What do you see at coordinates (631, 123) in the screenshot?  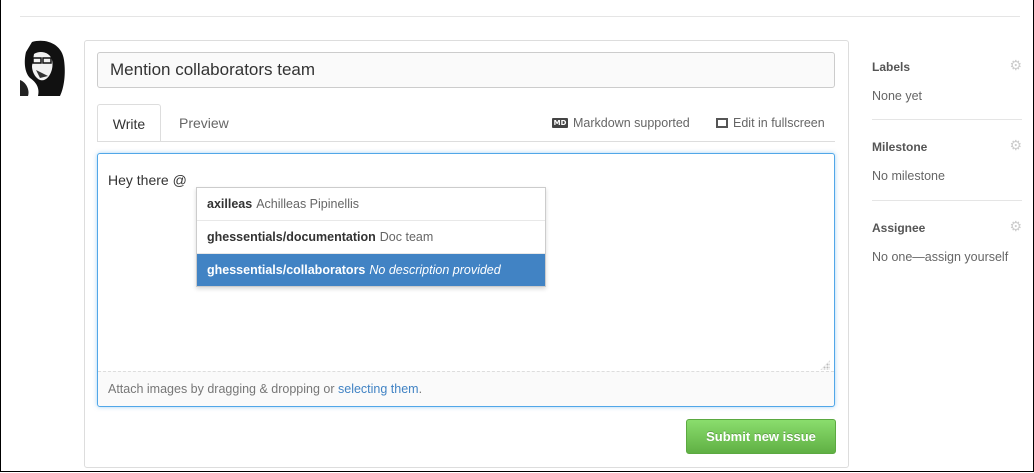 I see `markdown-label: Markdown supported` at bounding box center [631, 123].